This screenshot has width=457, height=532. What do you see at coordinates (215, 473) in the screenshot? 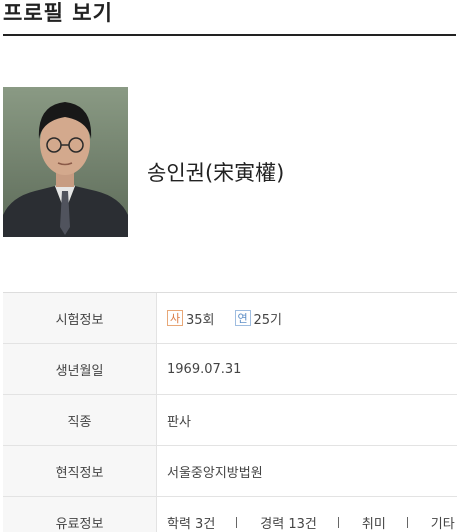
I see `current-position-value: 서울중앙지방법원` at bounding box center [215, 473].